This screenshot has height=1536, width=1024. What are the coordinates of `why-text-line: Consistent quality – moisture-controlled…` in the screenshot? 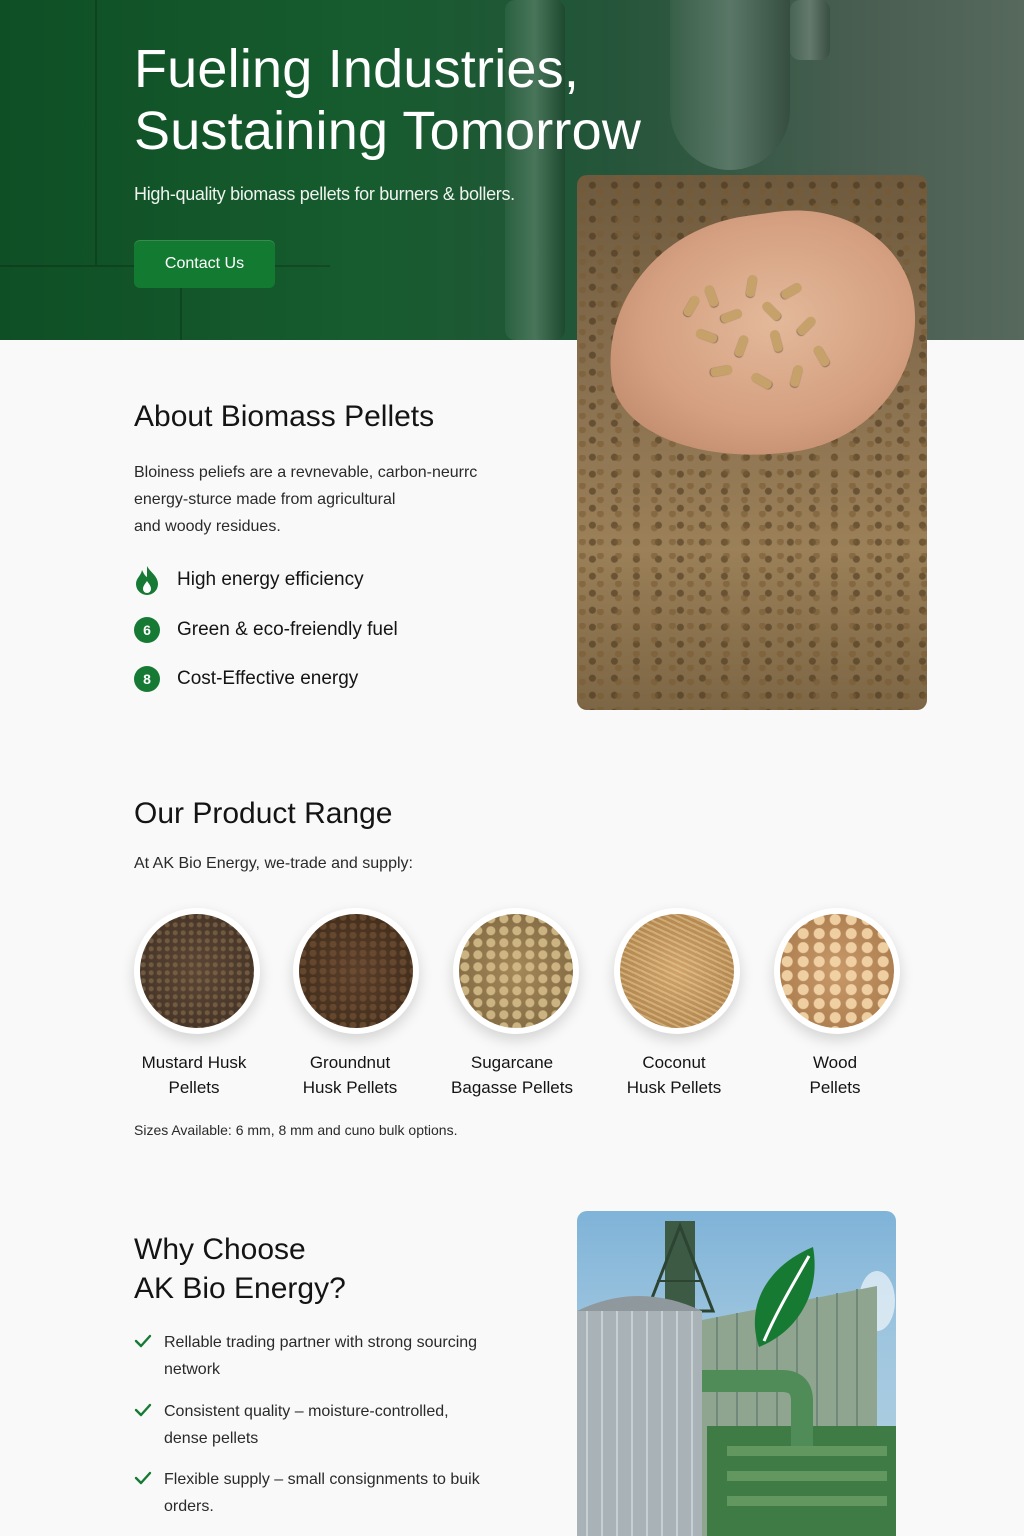 It's located at (306, 1411).